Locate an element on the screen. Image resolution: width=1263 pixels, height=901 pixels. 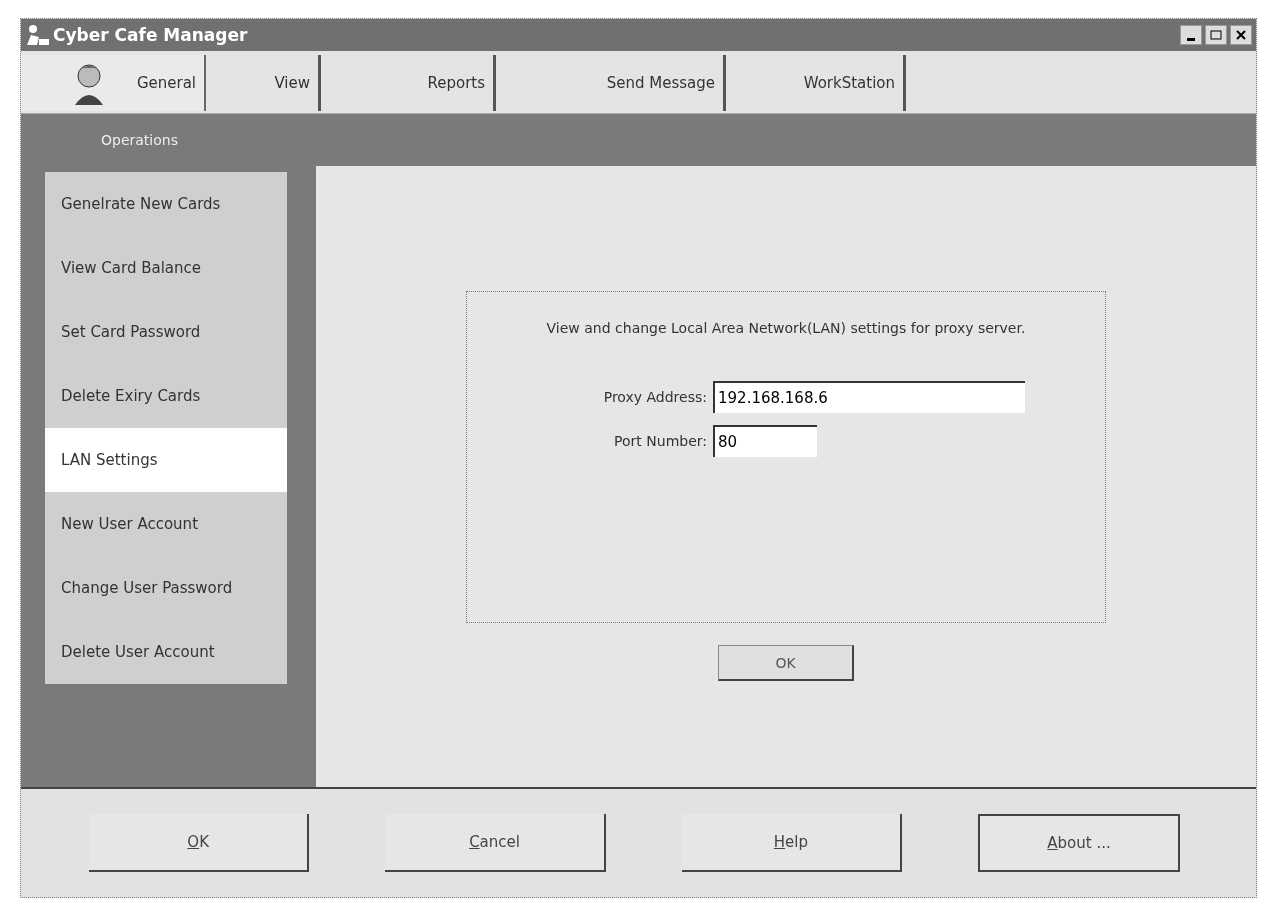
window-title: Cyber Cafe Manager is located at coordinates (150, 35).